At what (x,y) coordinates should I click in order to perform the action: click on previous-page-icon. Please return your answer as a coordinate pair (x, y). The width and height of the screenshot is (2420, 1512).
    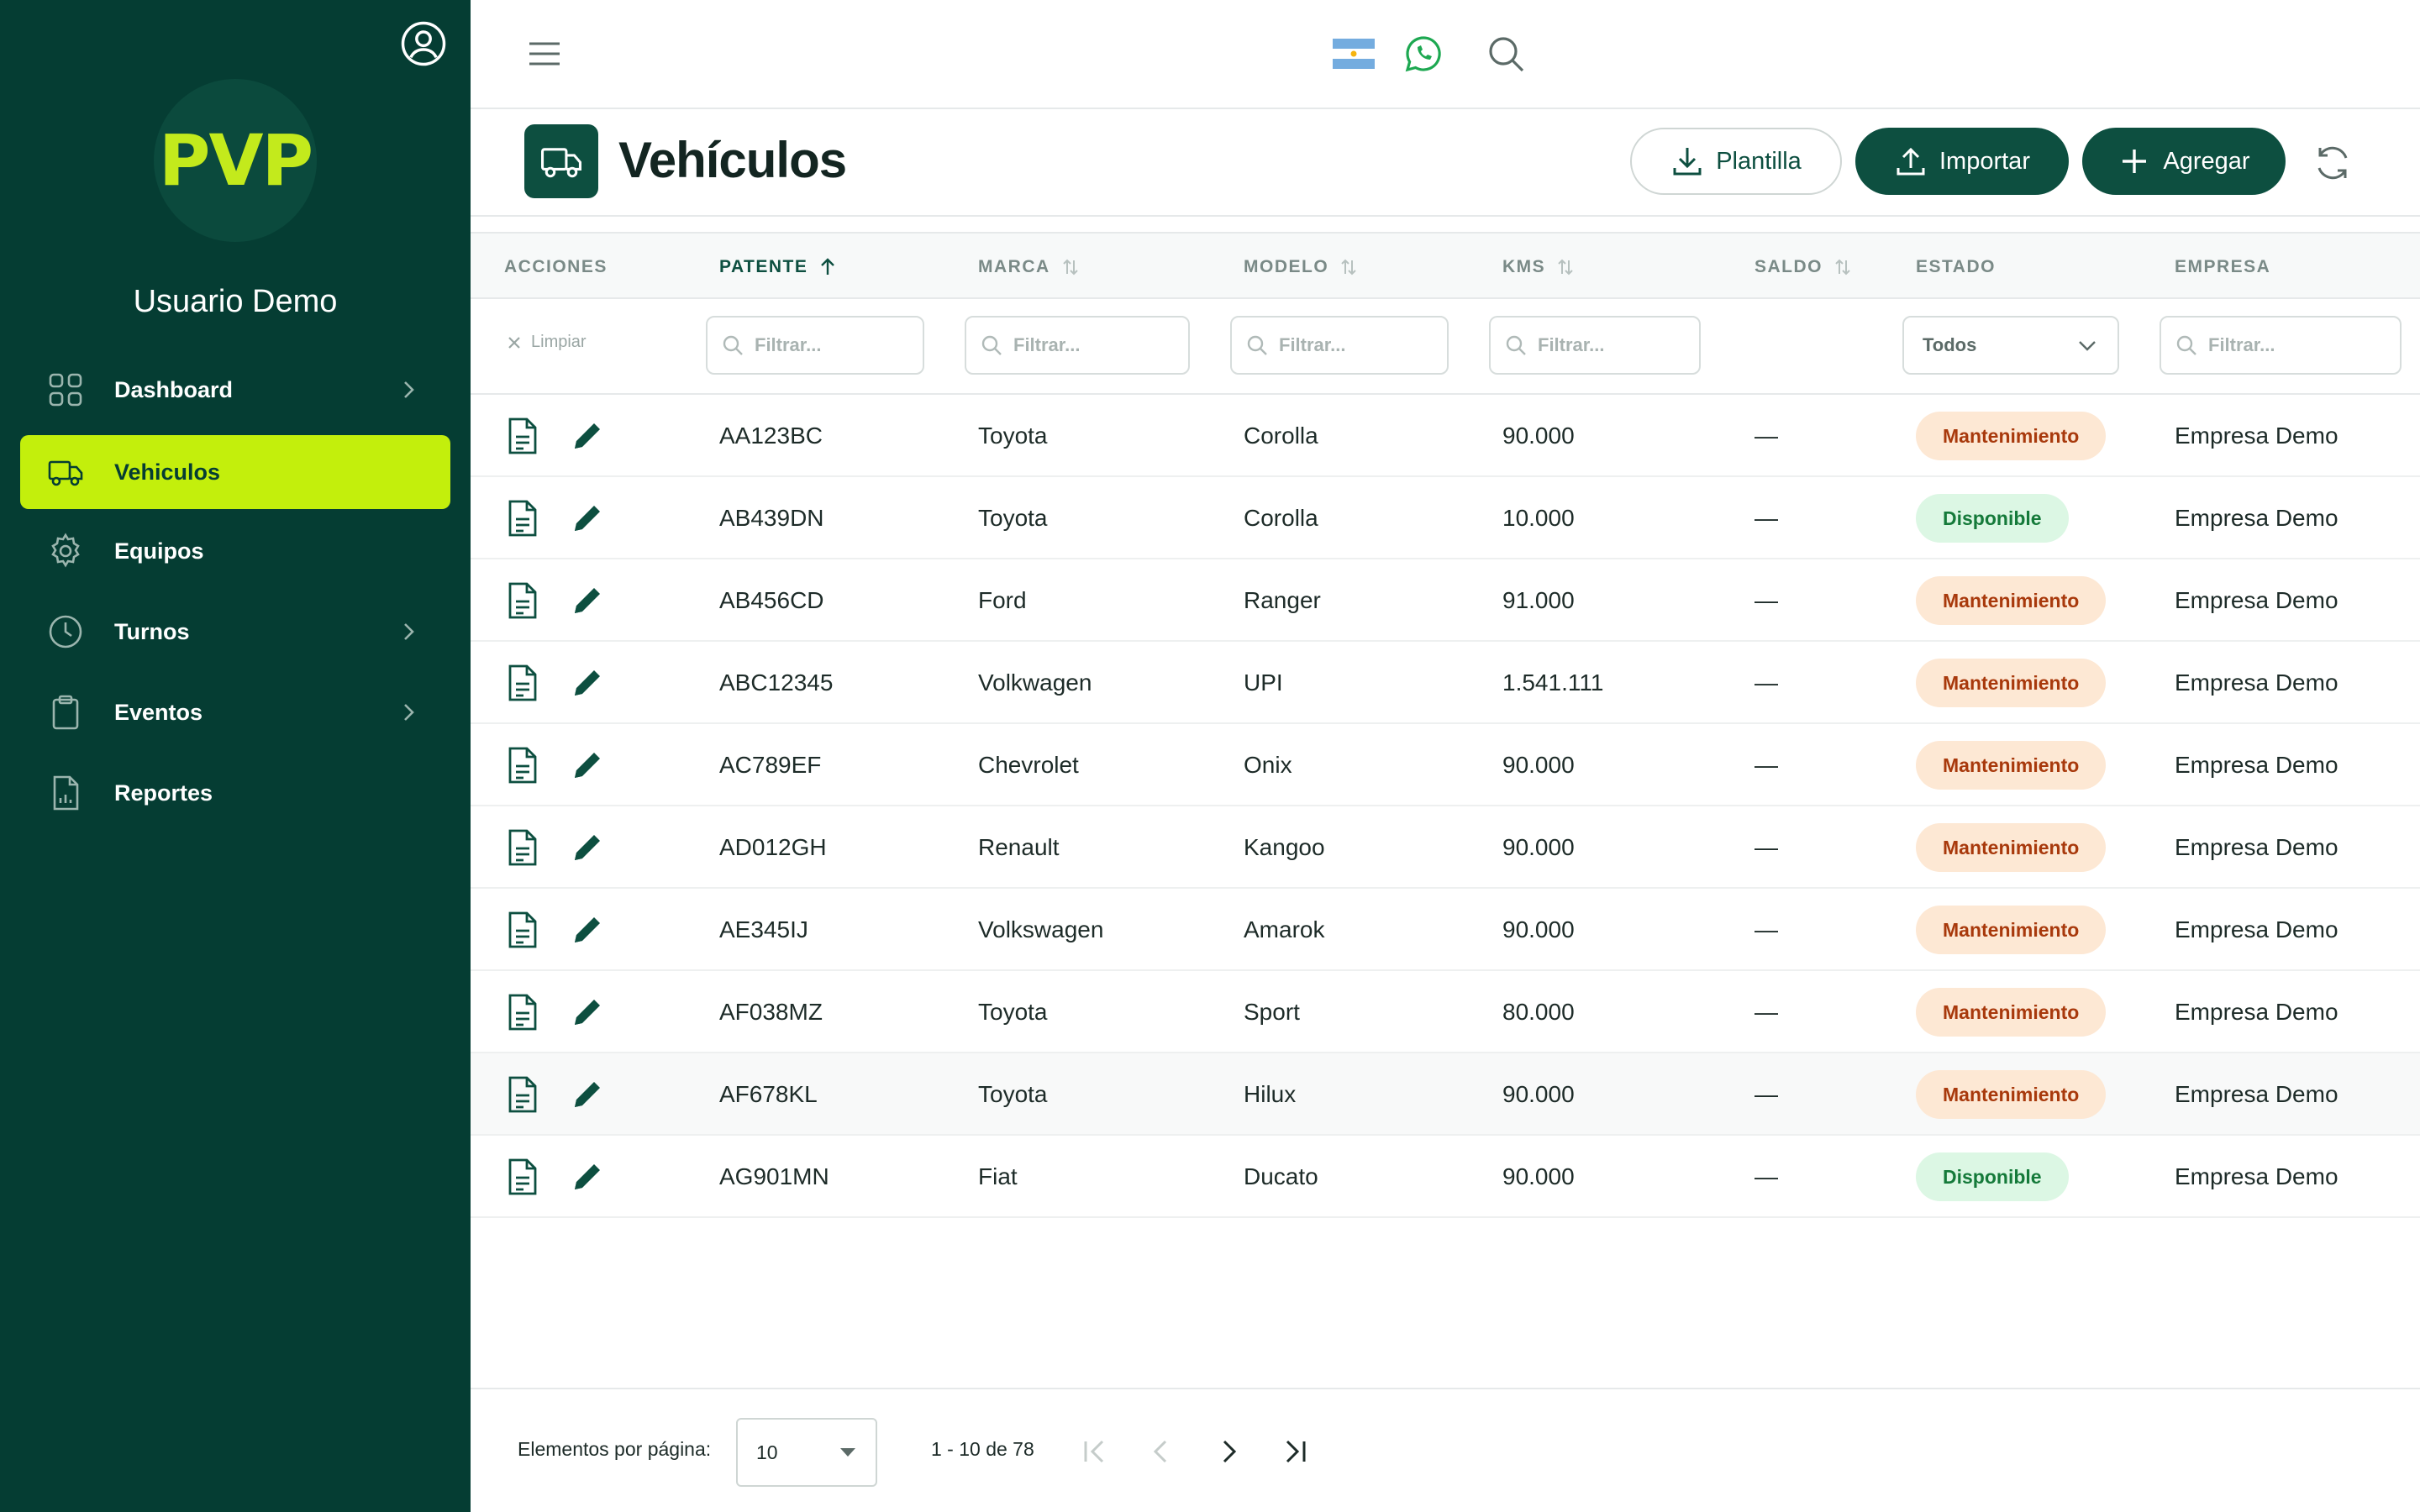
    Looking at the image, I should click on (1162, 1451).